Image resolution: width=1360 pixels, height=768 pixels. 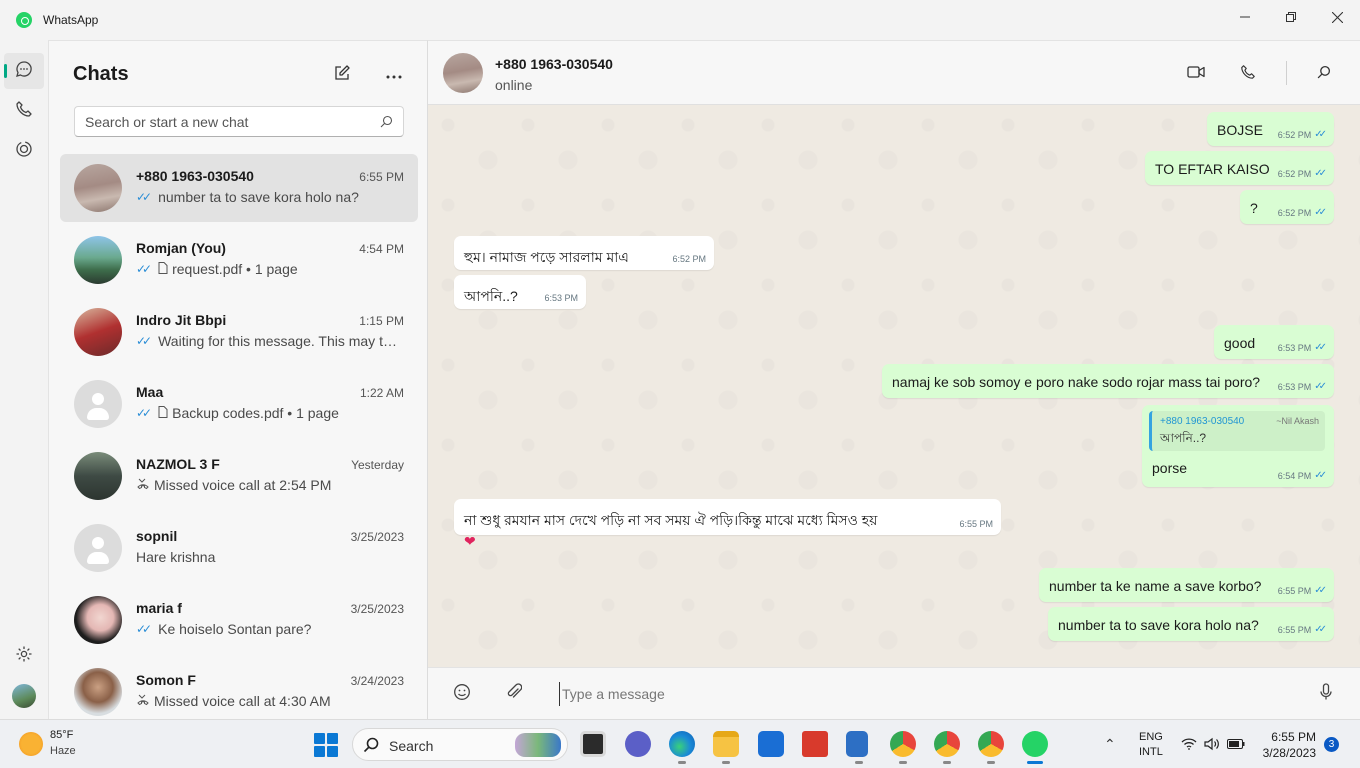 What do you see at coordinates (166, 680) in the screenshot?
I see `chat-name: Somon F` at bounding box center [166, 680].